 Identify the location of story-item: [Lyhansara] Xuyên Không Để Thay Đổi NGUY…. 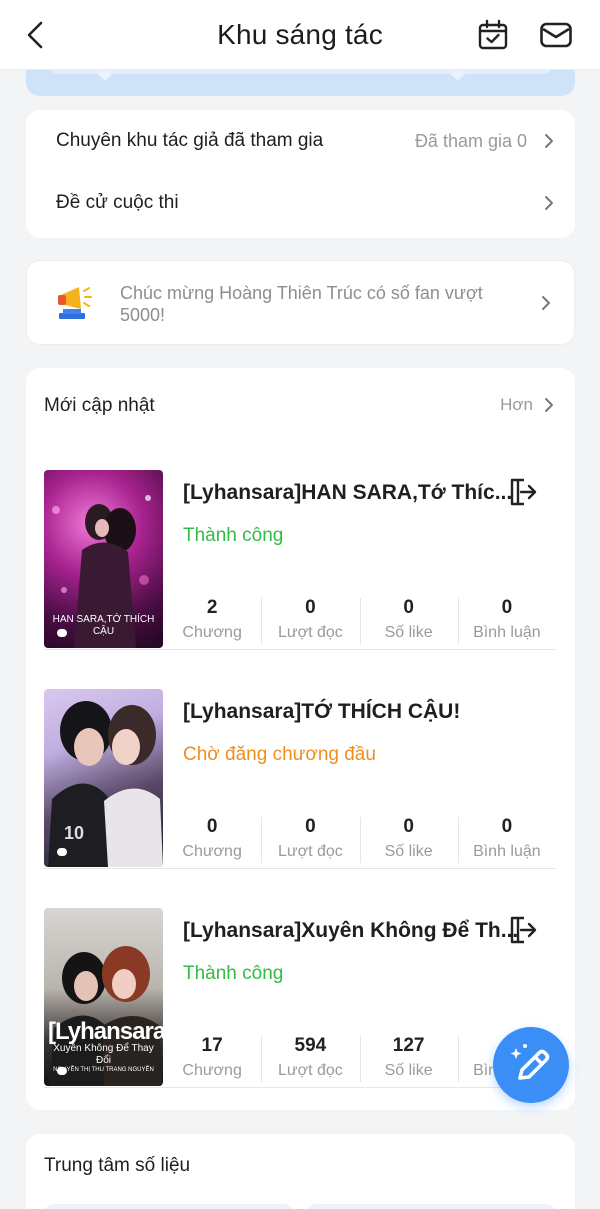
(300, 998).